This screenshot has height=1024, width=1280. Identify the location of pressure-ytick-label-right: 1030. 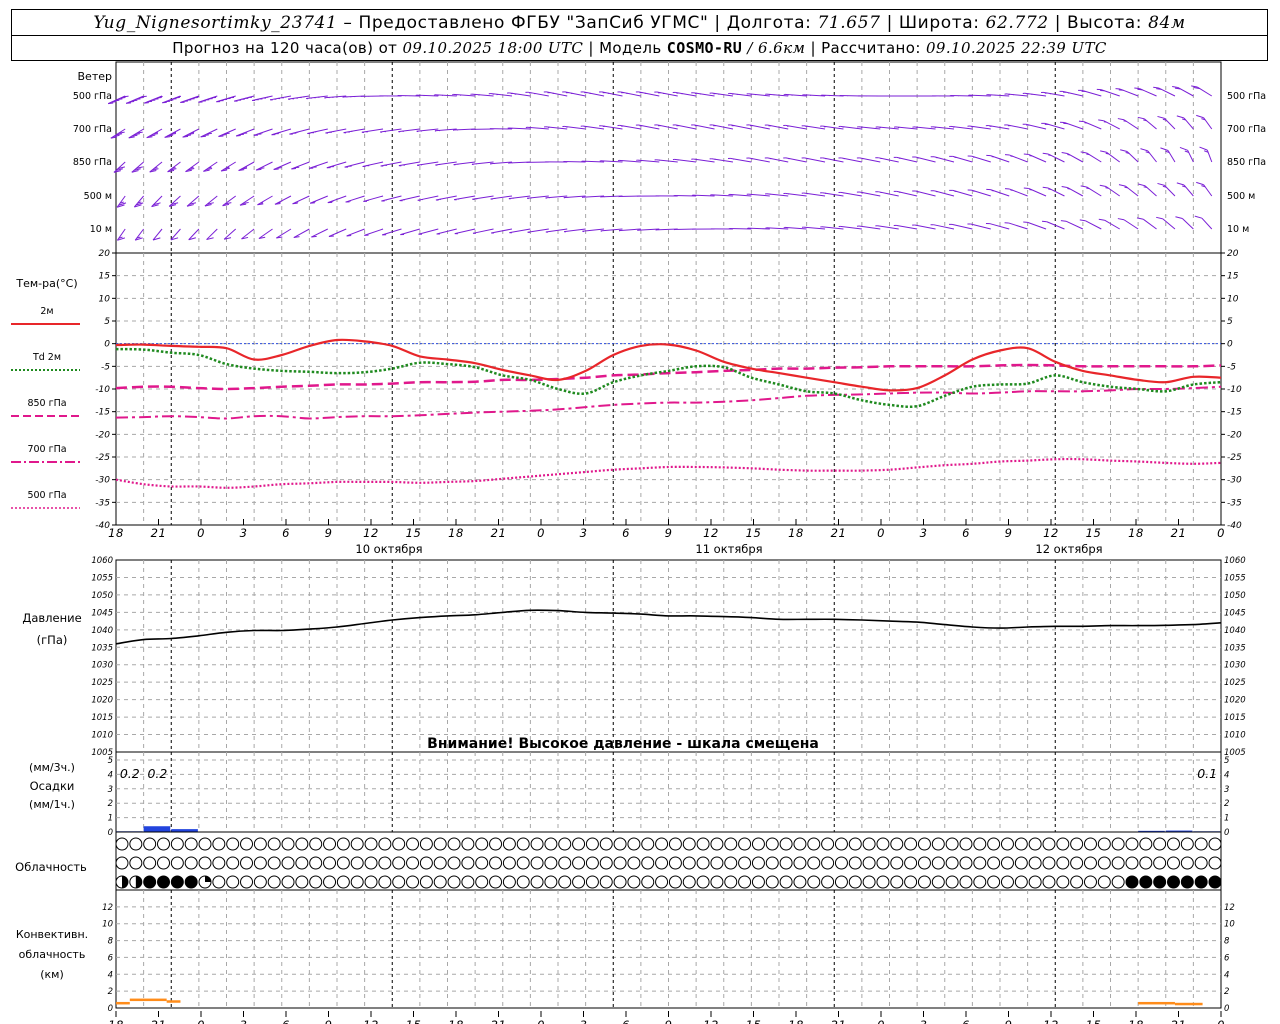
(1235, 666).